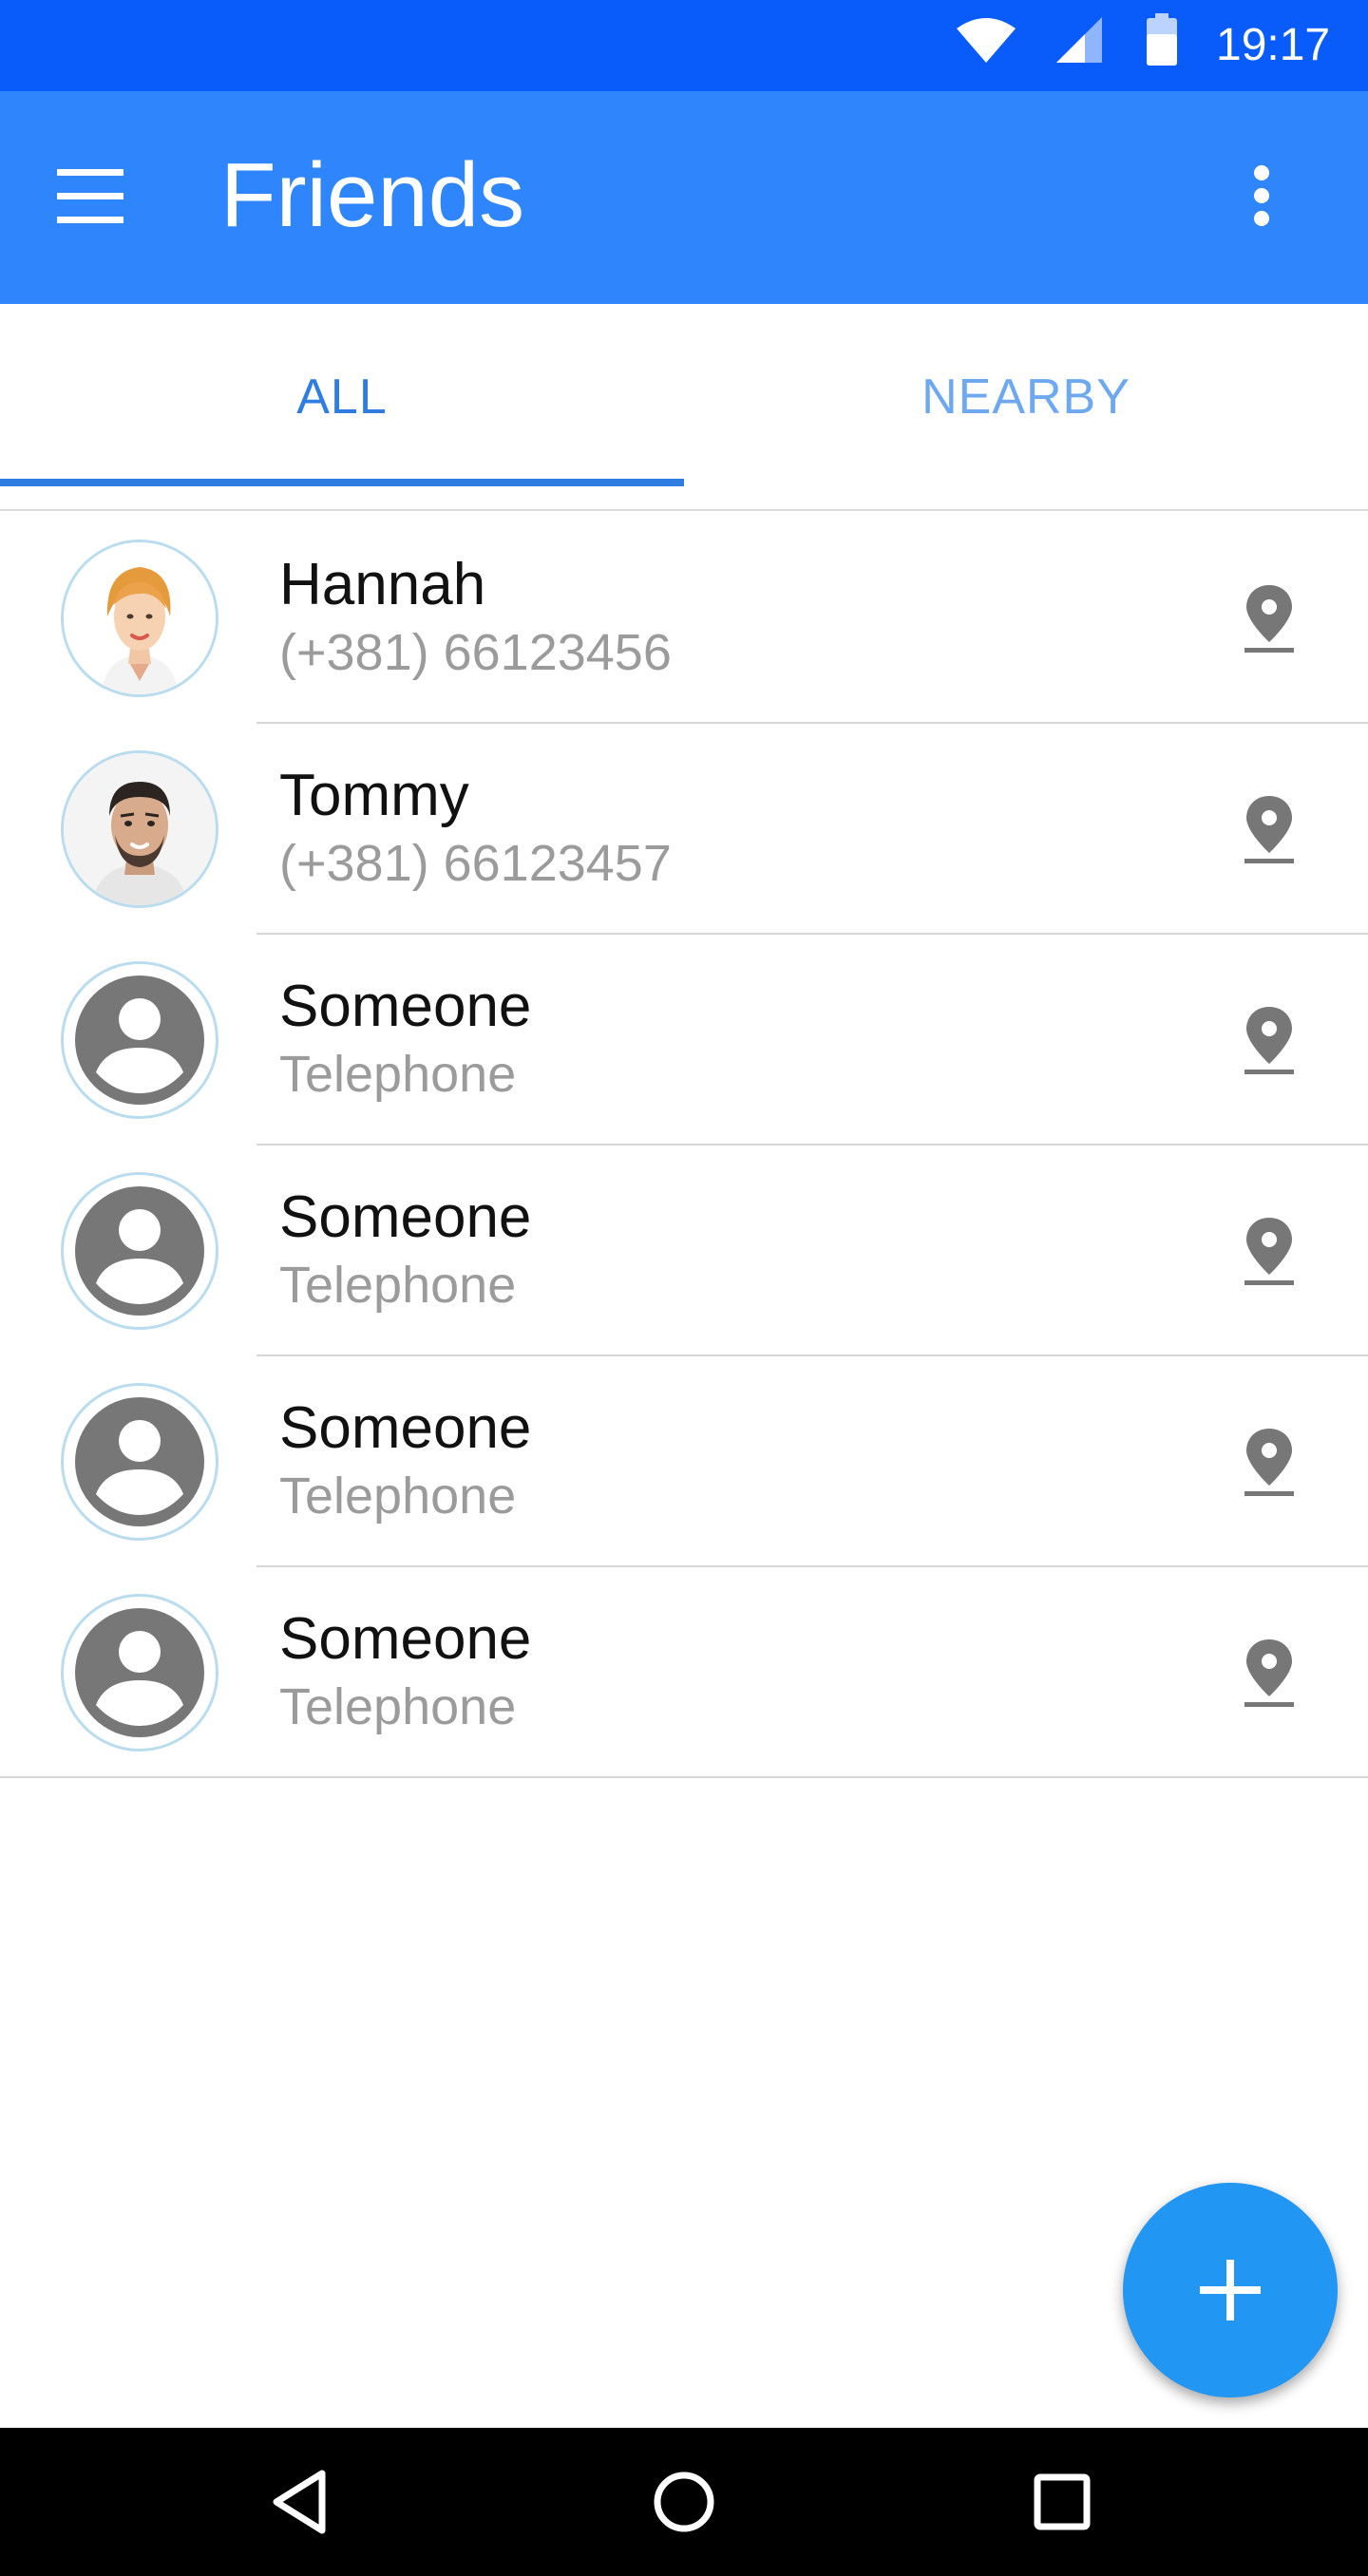 The image size is (1368, 2576). I want to click on page-title: Friends, so click(372, 195).